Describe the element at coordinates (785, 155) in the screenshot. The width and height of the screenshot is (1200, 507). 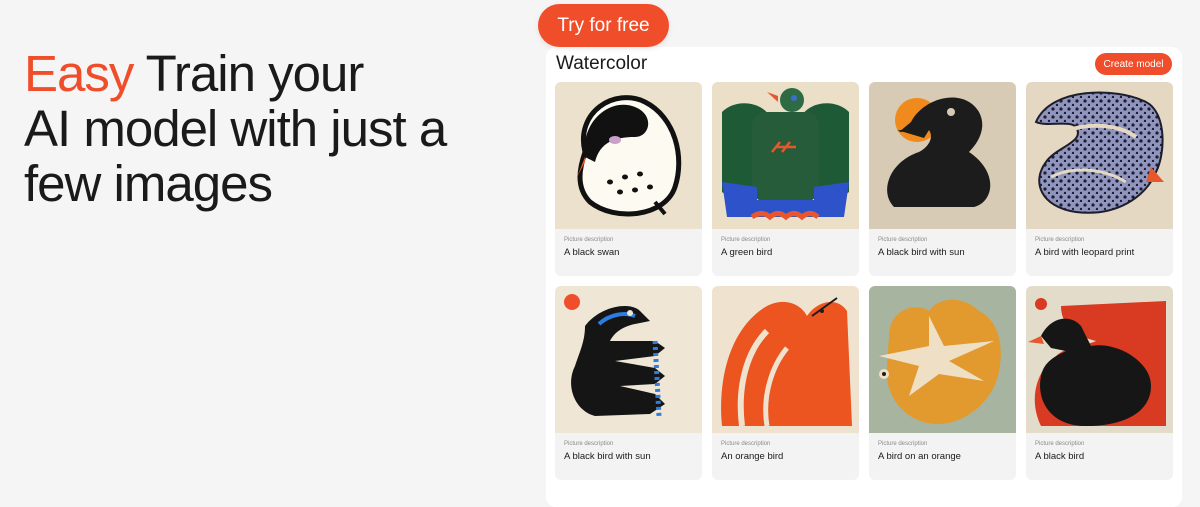
I see `green-bird-art` at that location.